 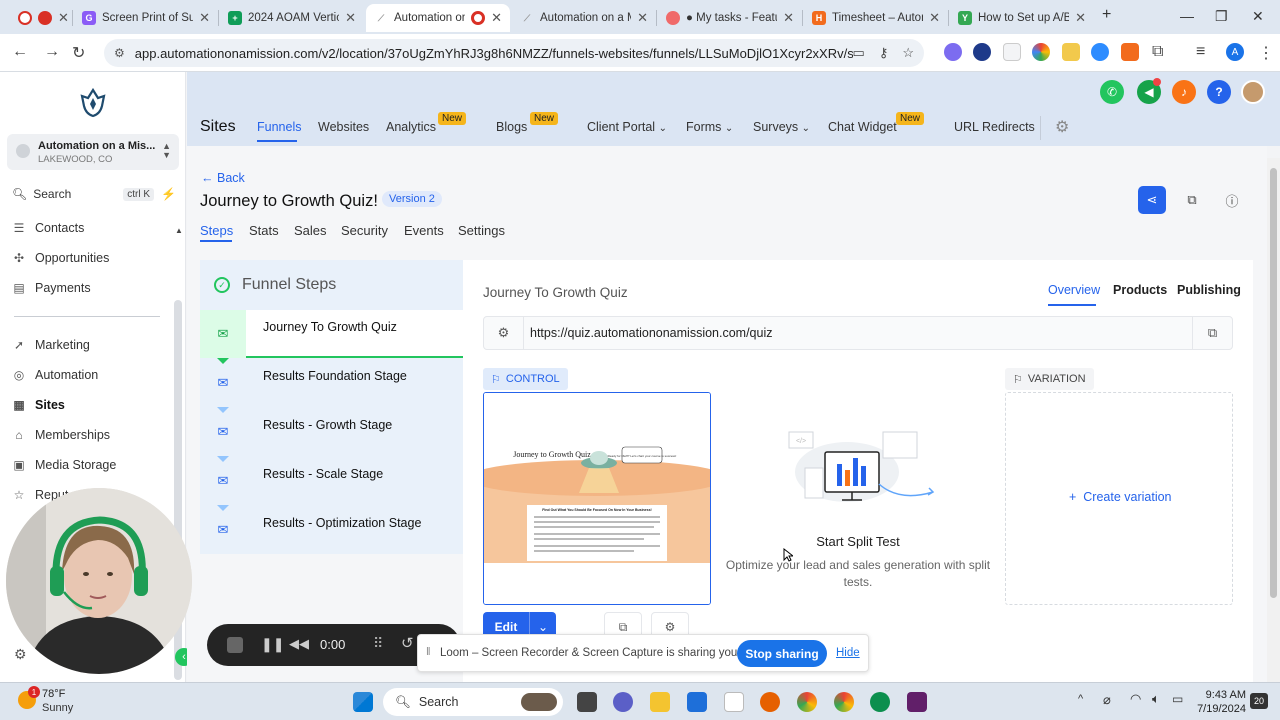 What do you see at coordinates (1106, 15) in the screenshot?
I see `new-tab-icon: +` at bounding box center [1106, 15].